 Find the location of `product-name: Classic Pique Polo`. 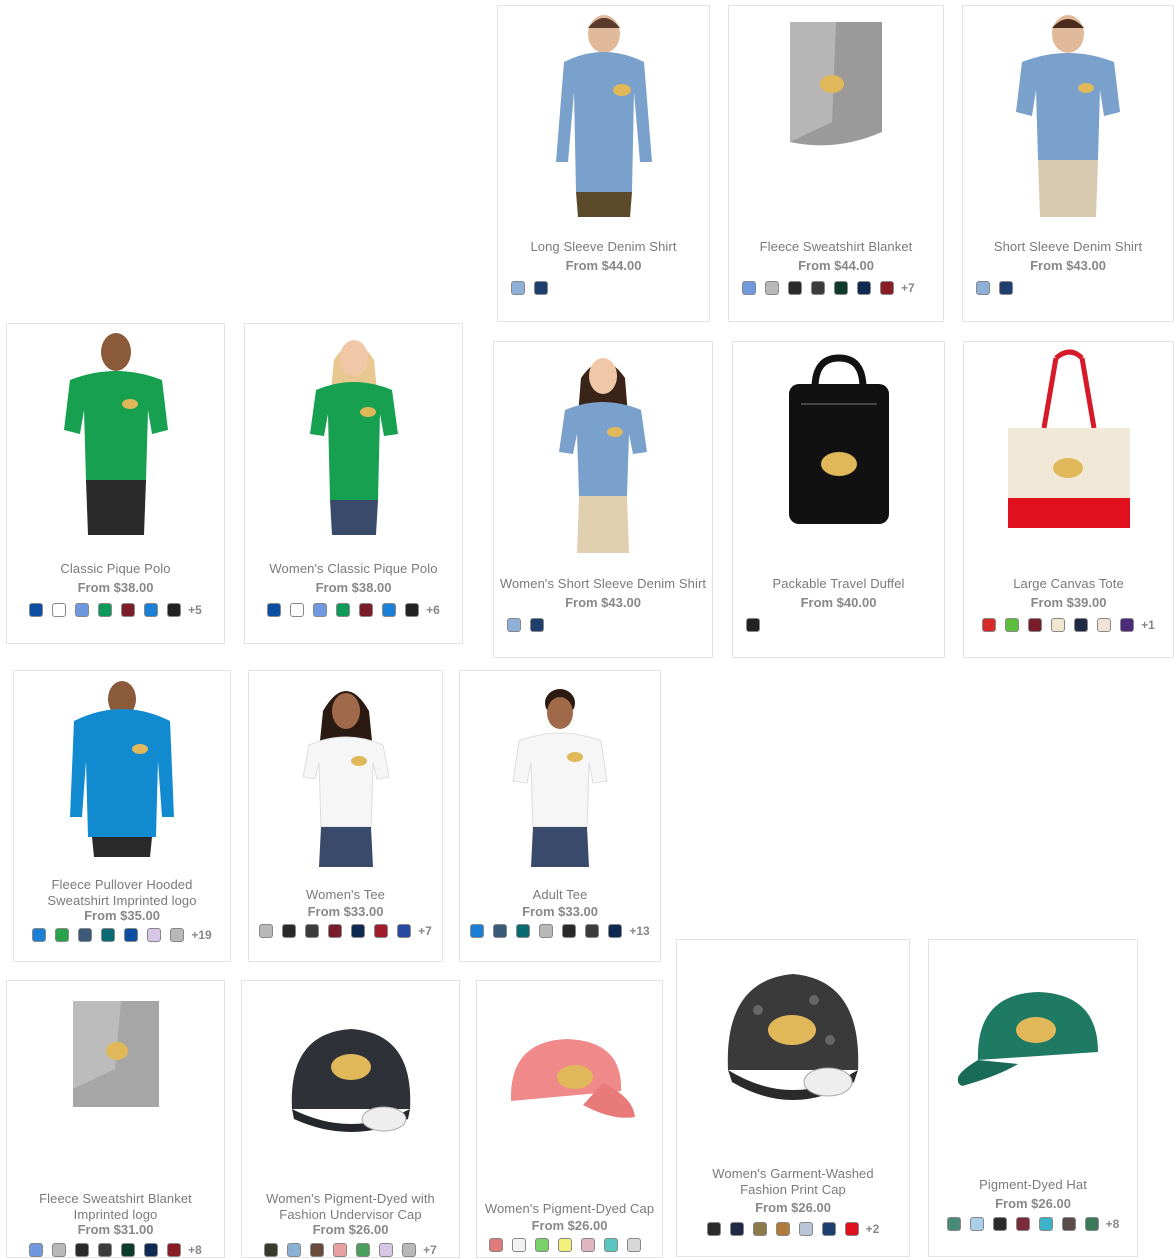

product-name: Classic Pique Polo is located at coordinates (115, 569).